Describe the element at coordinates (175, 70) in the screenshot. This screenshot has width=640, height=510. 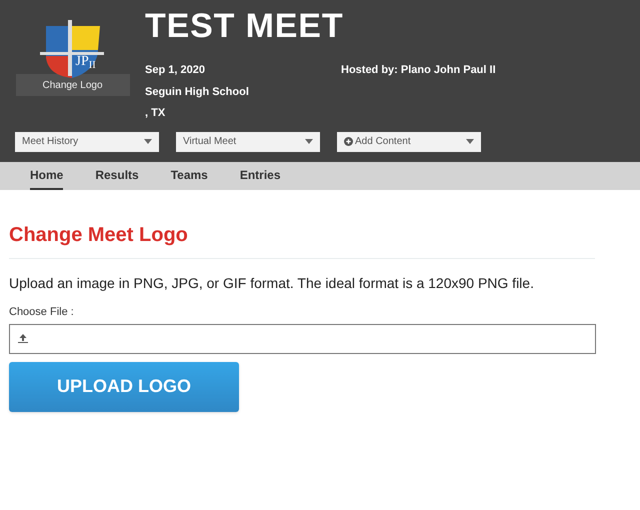
I see `meet-date: Sep 1, 2020` at that location.